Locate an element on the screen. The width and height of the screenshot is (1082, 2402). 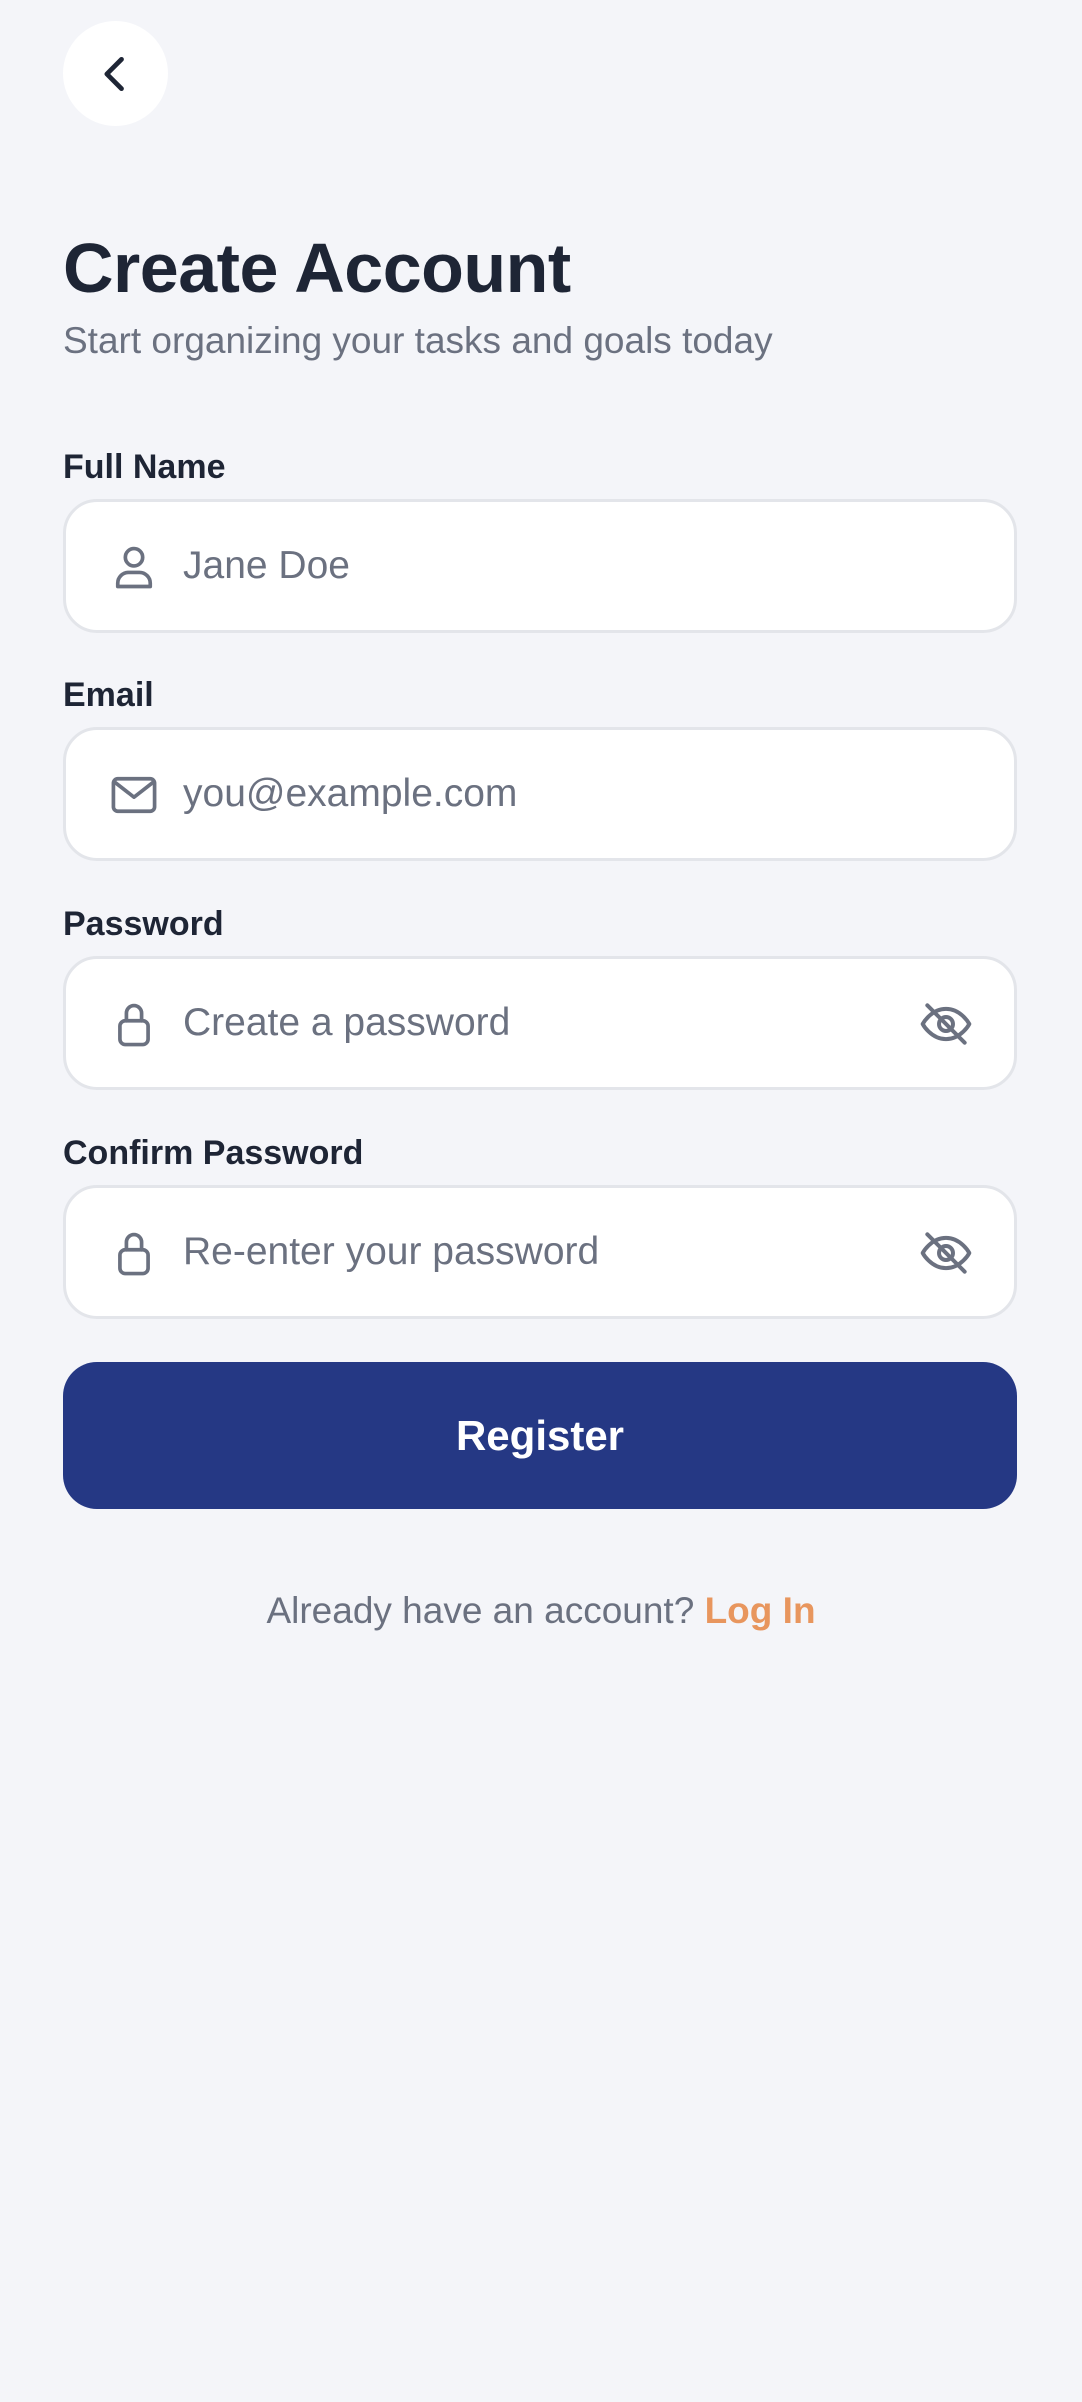
email-field is located at coordinates (540, 794).